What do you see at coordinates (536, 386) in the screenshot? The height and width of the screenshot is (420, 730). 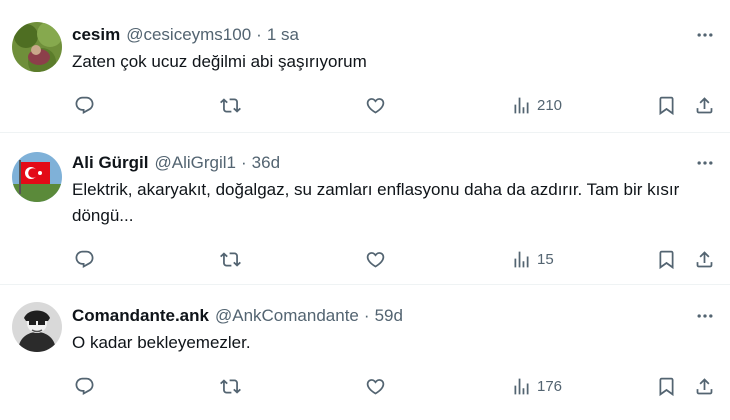 I see `views-button: 176` at bounding box center [536, 386].